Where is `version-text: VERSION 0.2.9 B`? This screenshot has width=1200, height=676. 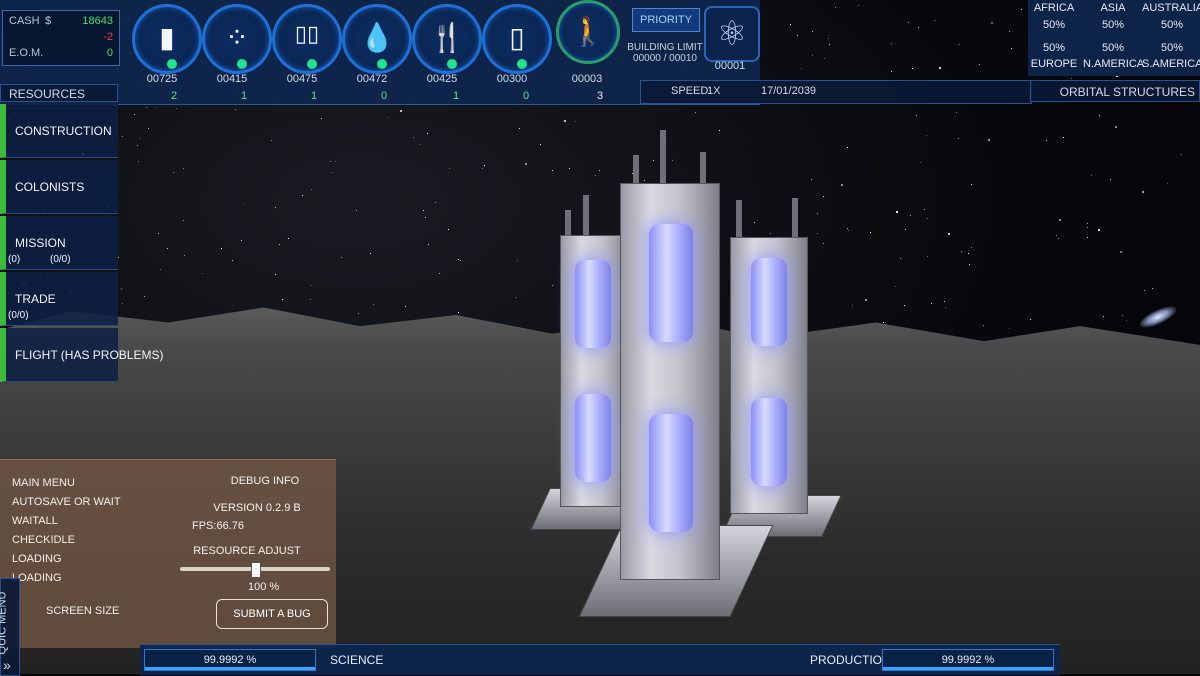 version-text: VERSION 0.2.9 B is located at coordinates (257, 508).